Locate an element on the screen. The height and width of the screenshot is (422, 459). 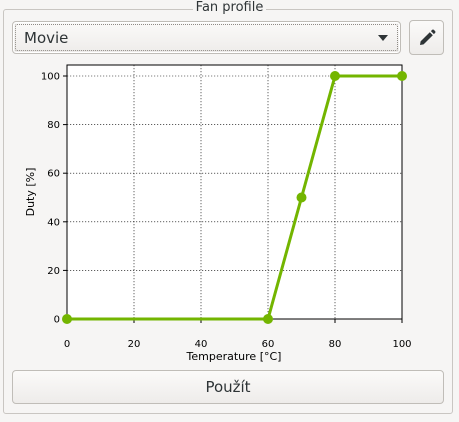
x-tick-label: 0 is located at coordinates (67, 344).